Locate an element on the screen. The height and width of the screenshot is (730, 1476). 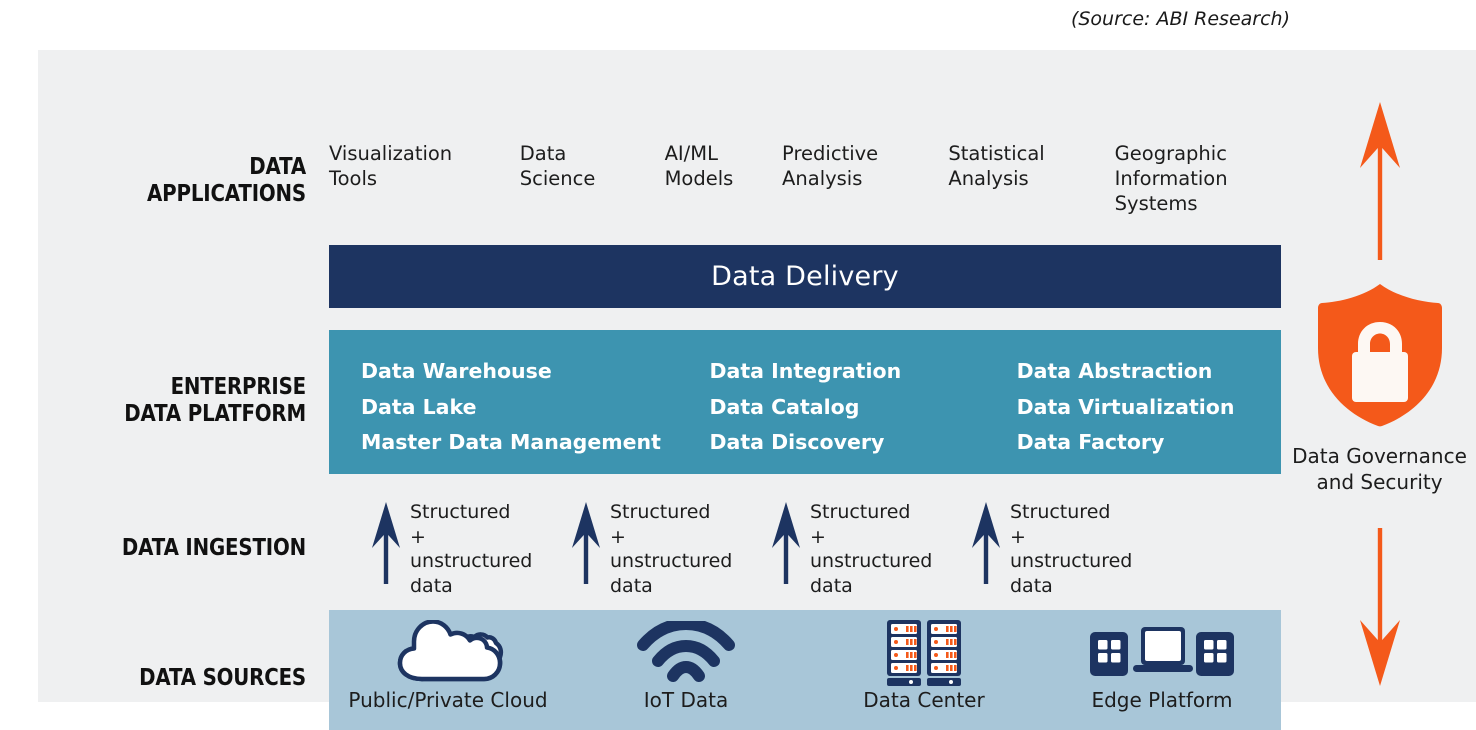
application-item-line-1: Geographic is located at coordinates (1170, 153).